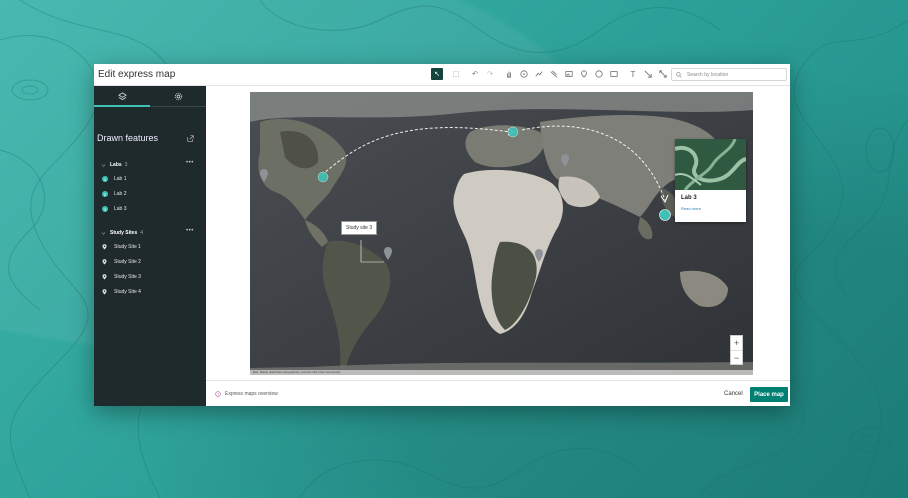  I want to click on export-icon, so click(190, 138).